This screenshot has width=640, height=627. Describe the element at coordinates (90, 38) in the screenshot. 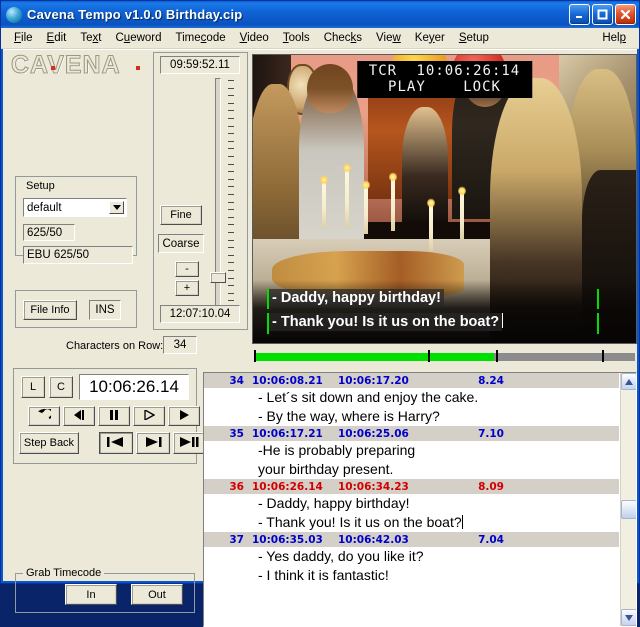

I see `menu-text: Text` at that location.